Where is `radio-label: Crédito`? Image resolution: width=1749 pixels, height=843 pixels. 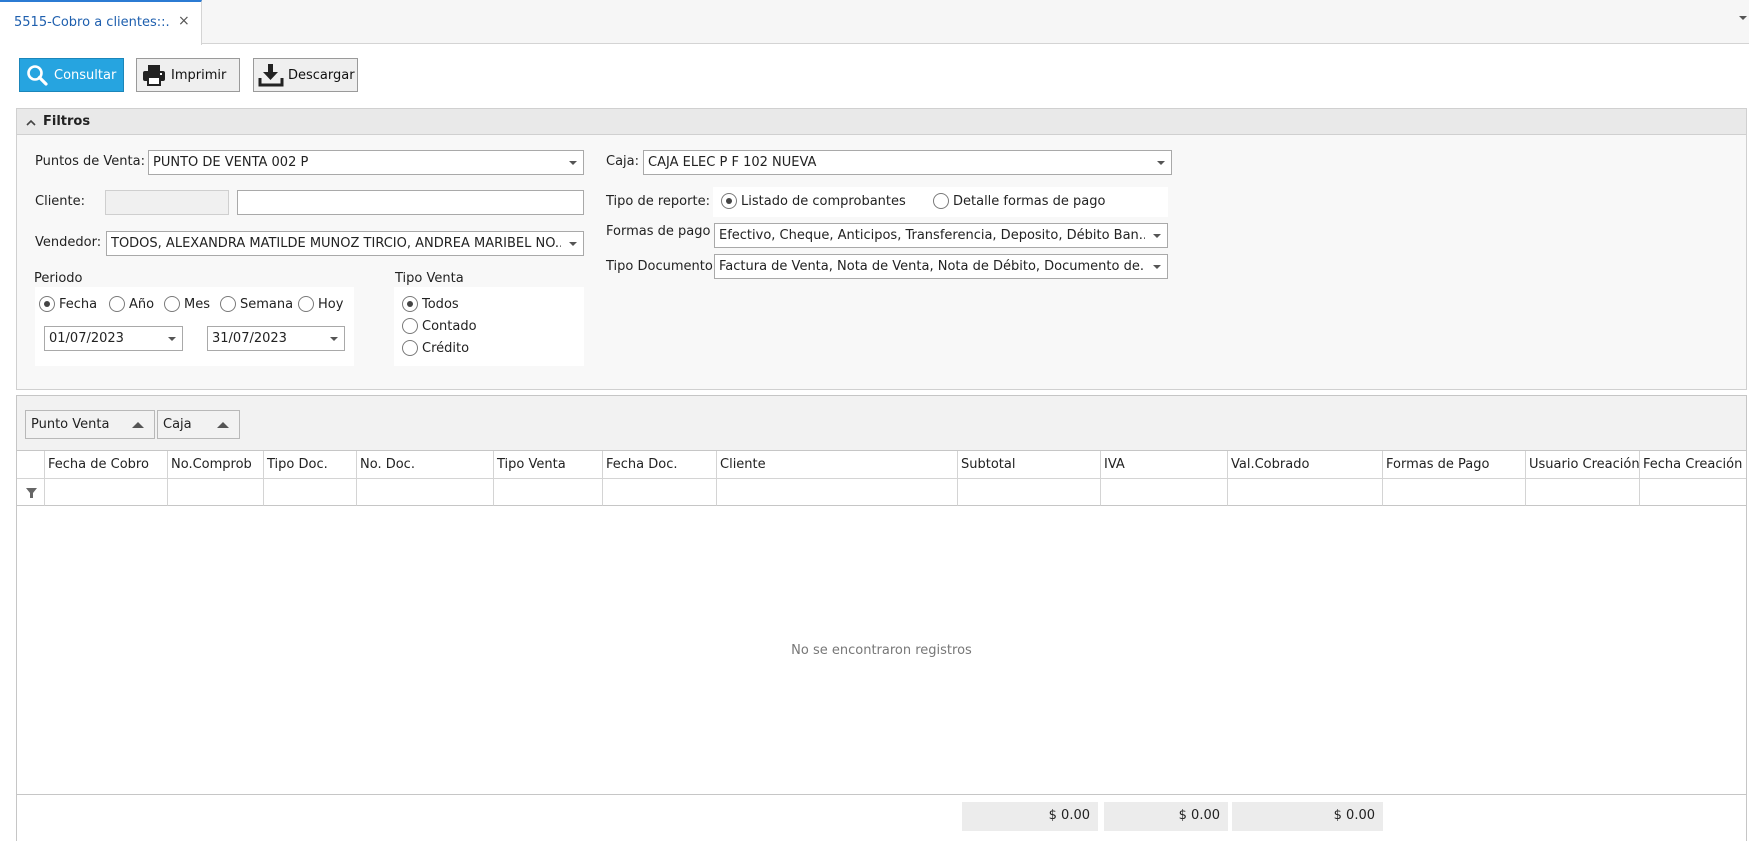 radio-label: Crédito is located at coordinates (446, 348).